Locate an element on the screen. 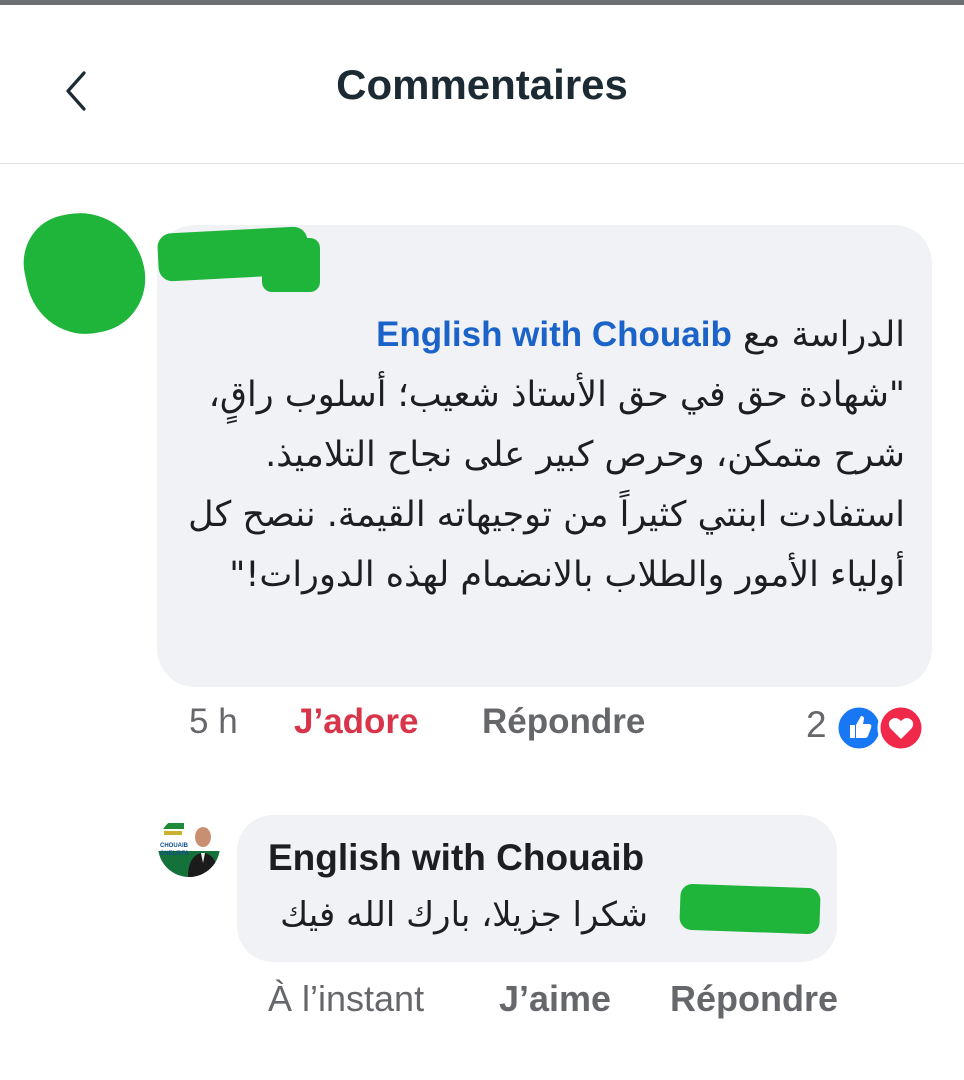 Image resolution: width=964 pixels, height=1080 pixels. reaction-button: J’adore is located at coordinates (356, 727).